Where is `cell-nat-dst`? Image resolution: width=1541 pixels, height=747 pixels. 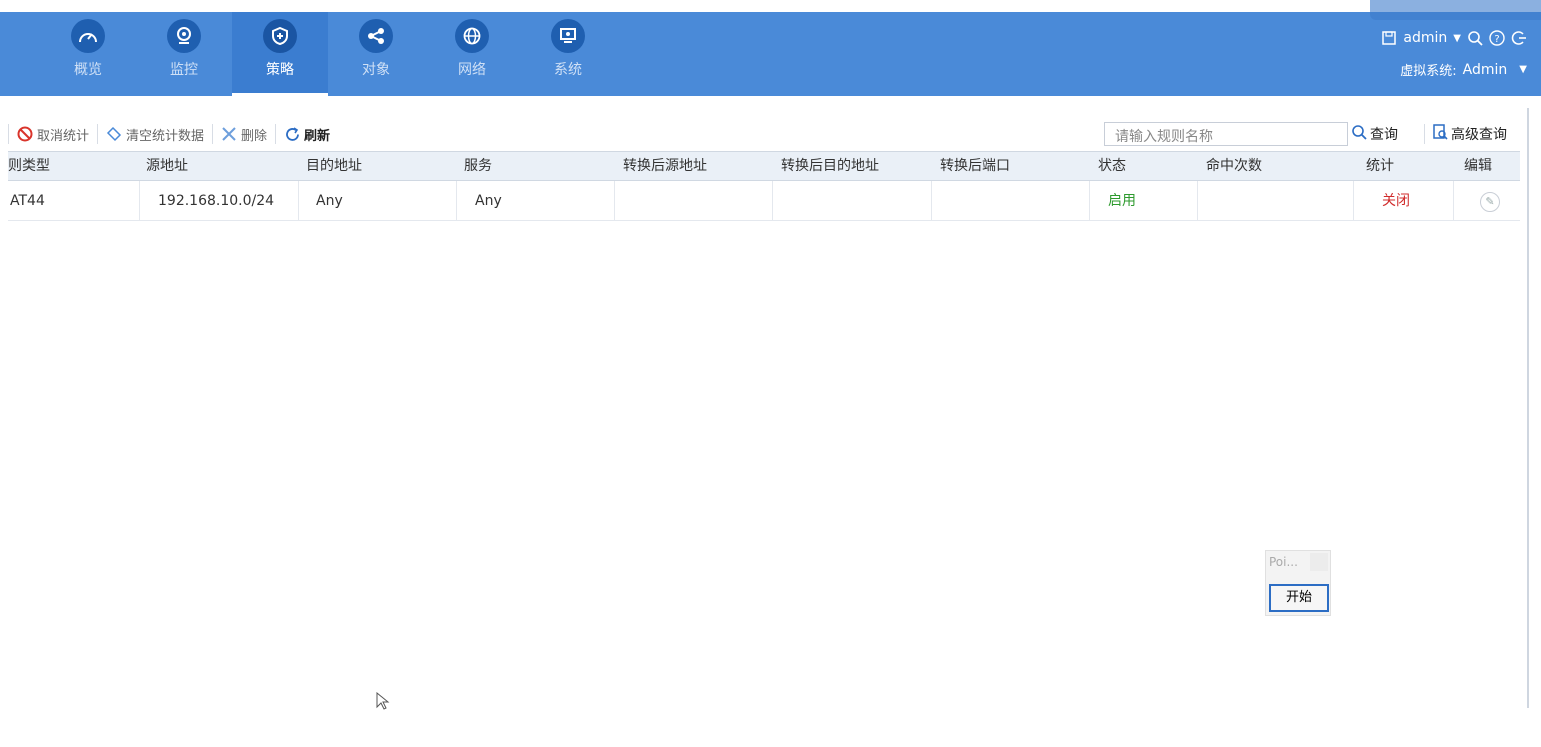
cell-nat-dst is located at coordinates (852, 201).